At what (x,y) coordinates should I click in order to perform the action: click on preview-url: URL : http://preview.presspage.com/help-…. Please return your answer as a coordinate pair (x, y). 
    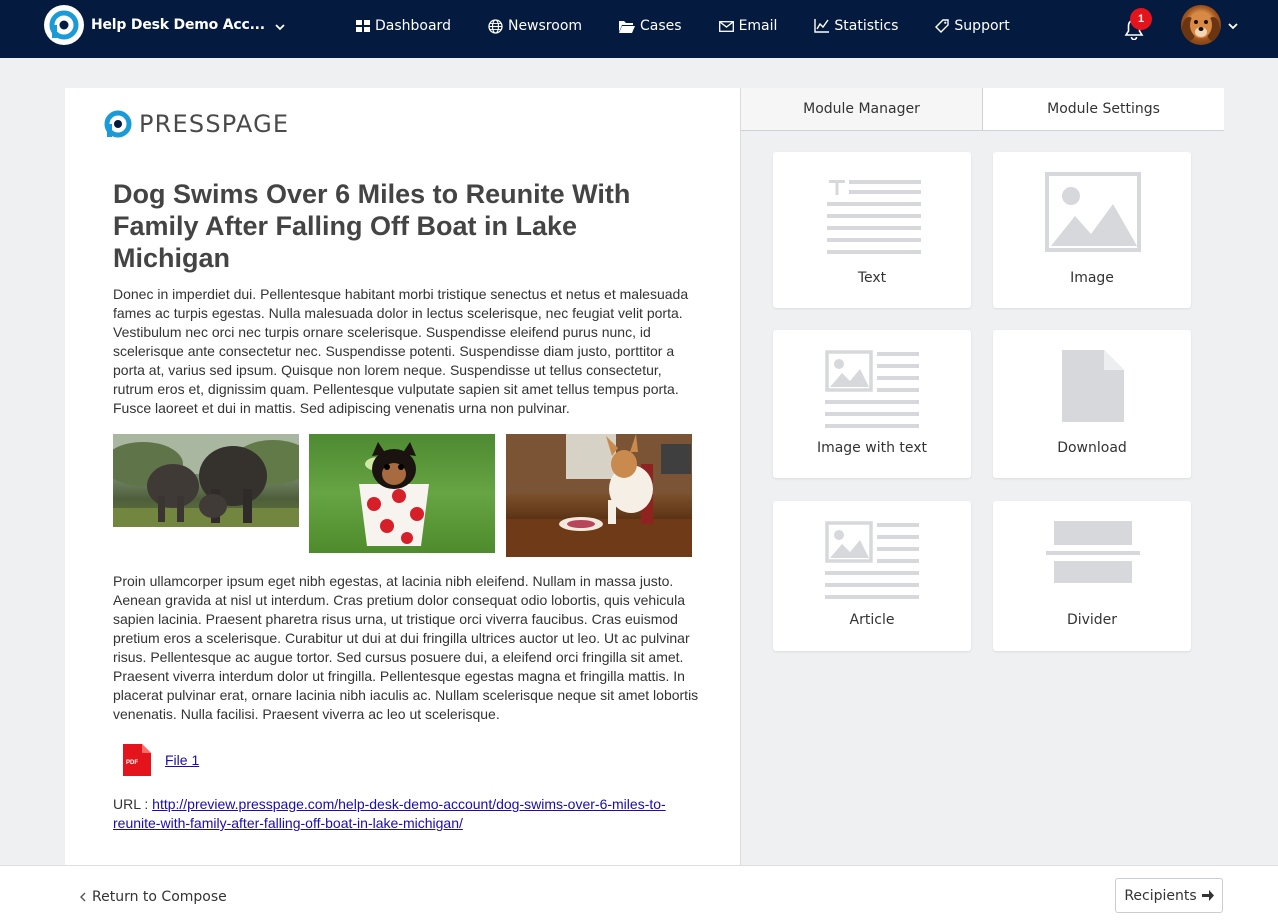
    Looking at the image, I should click on (408, 814).